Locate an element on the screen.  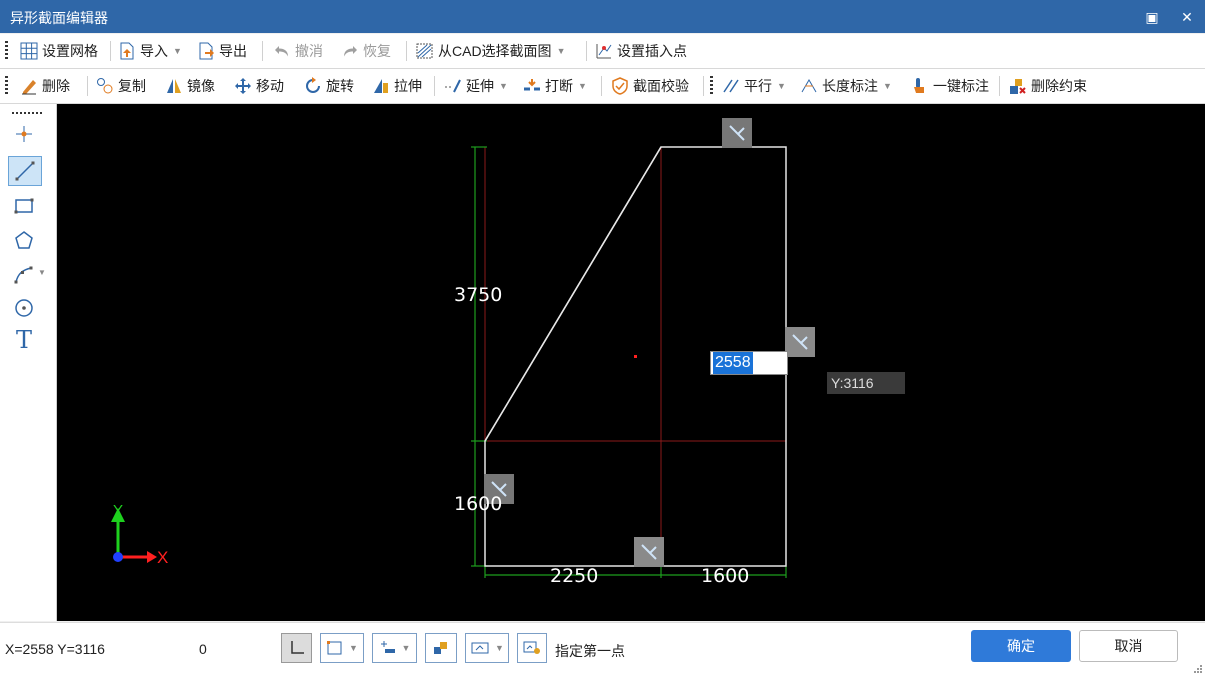
parallel-icon is located at coordinates (731, 86).